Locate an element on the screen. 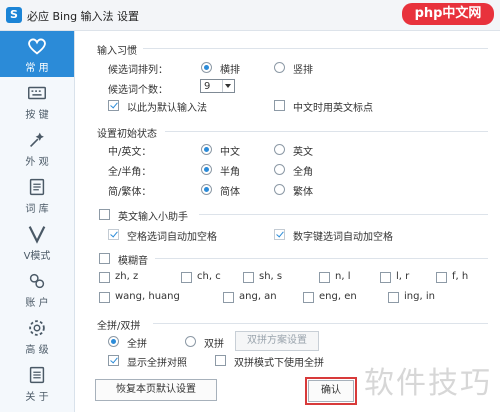 This screenshot has width=500, height=412. fuzzy-f-h-label: f, h is located at coordinates (460, 276).